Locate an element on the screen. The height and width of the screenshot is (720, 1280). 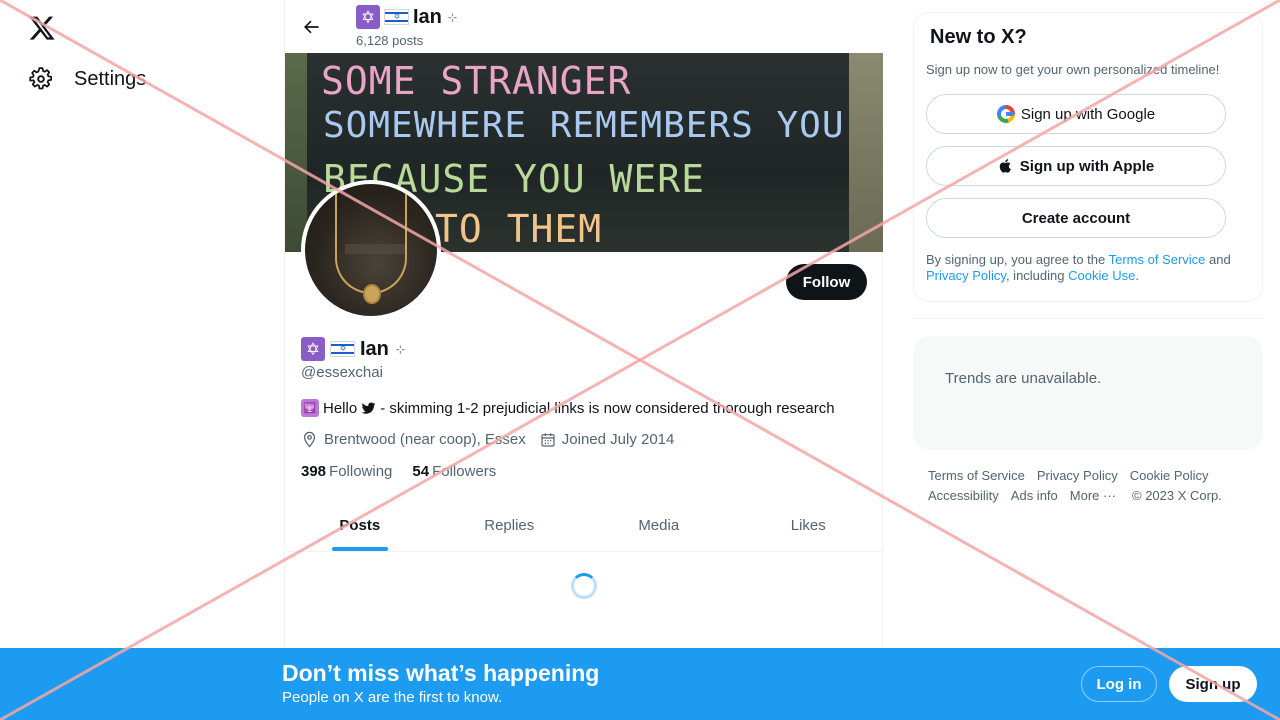
header-name-text: Ian is located at coordinates (427, 16).